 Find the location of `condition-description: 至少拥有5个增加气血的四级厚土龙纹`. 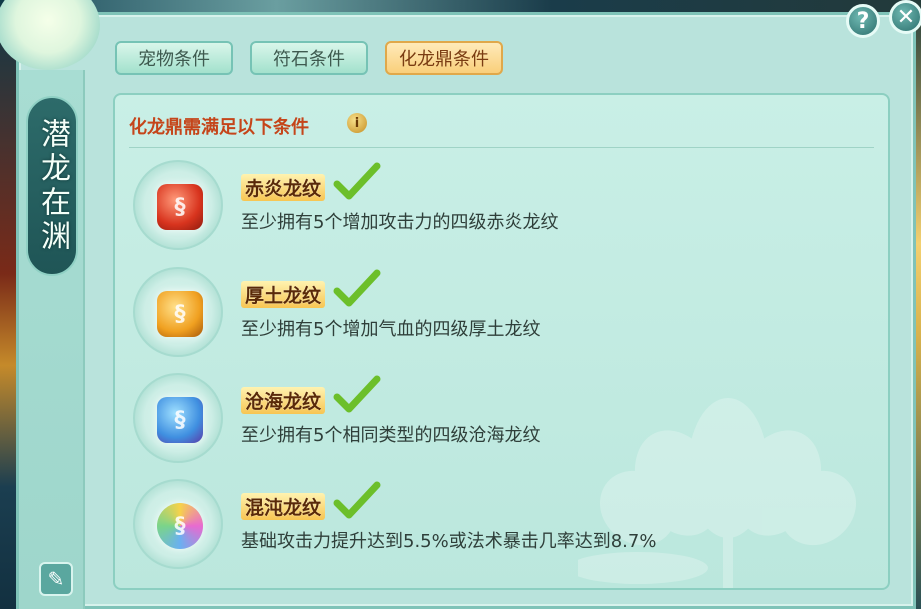

condition-description: 至少拥有5个增加气血的四级厚土龙纹 is located at coordinates (391, 329).